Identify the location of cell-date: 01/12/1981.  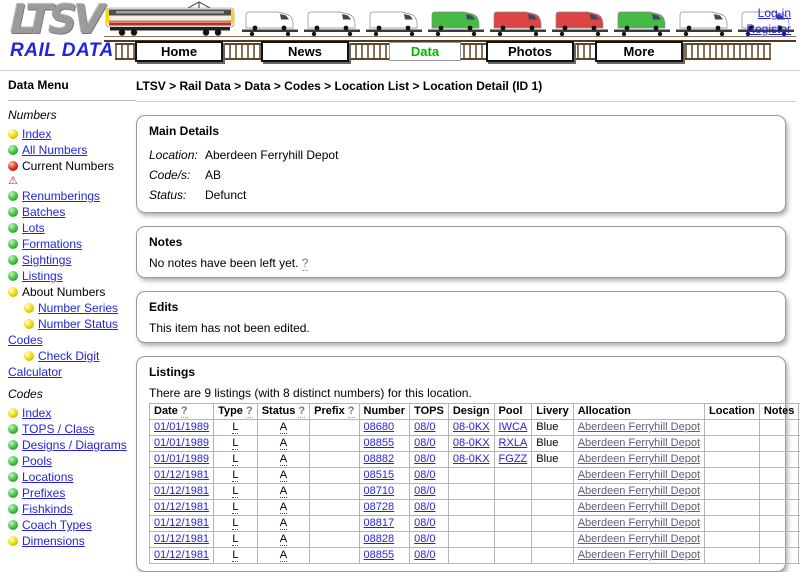
(182, 476).